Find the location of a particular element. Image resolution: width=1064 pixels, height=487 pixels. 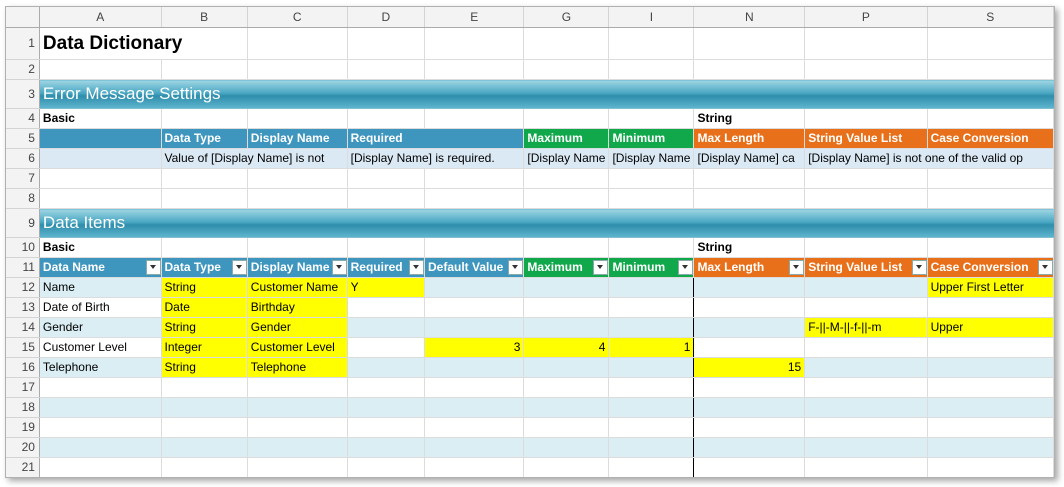

item-display: Telephone is located at coordinates (297, 367).